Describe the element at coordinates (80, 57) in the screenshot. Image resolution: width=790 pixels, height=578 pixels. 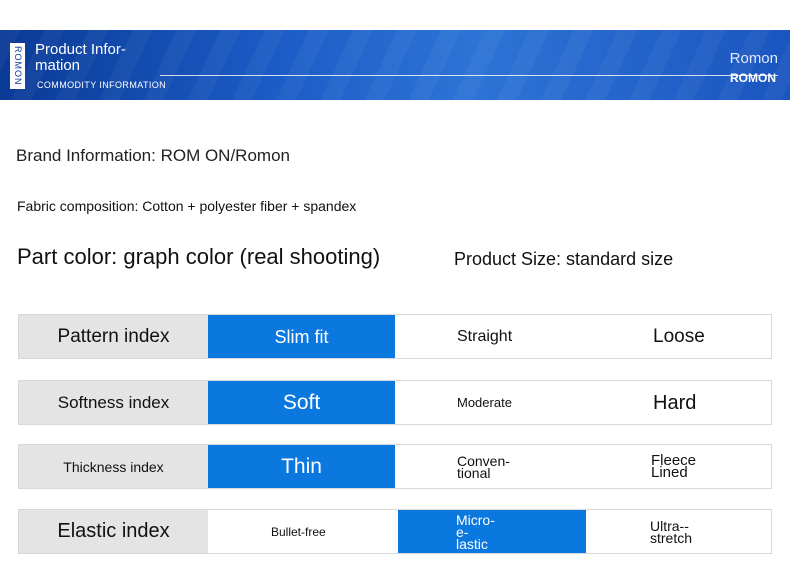
I see `banner-title: Product Infor-mation` at that location.